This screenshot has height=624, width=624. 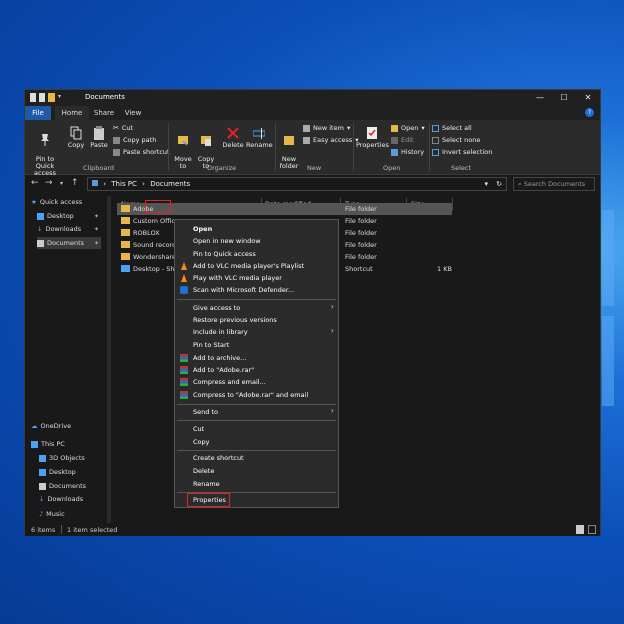 I want to click on menu-item-rename: Rename, so click(x=206, y=484).